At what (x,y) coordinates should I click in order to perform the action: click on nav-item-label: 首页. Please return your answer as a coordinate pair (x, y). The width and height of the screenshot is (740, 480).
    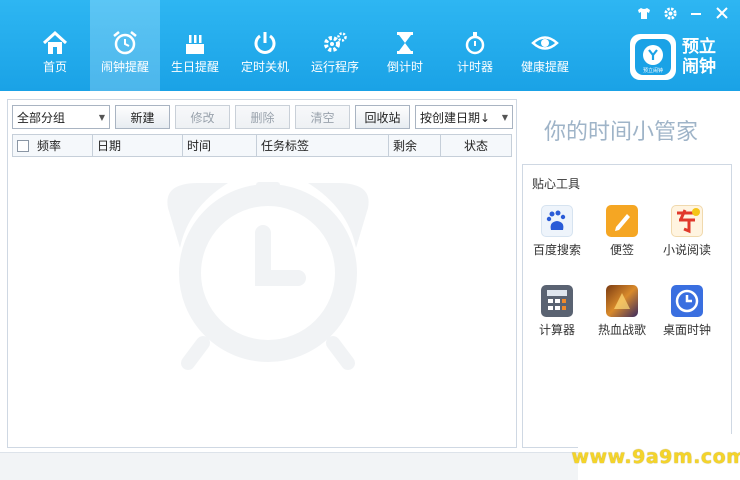
    Looking at the image, I should click on (54, 67).